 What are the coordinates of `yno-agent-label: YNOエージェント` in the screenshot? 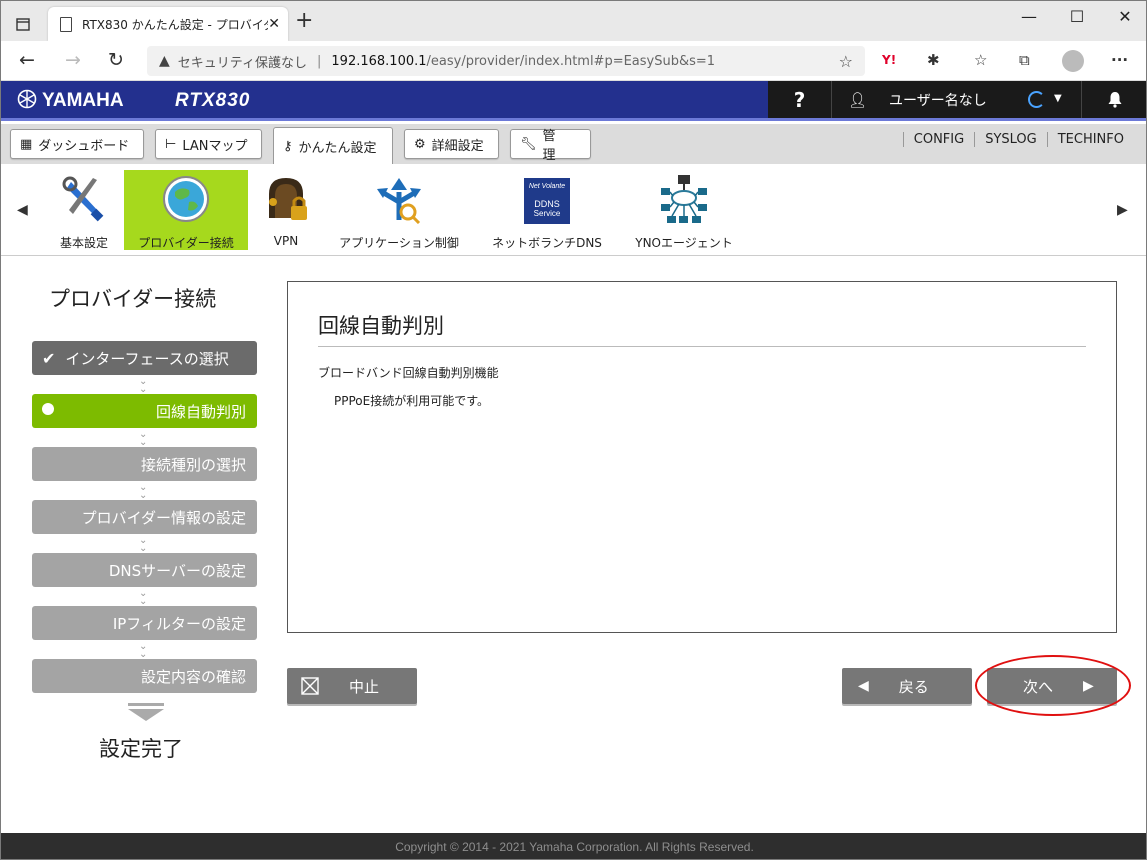 It's located at (684, 243).